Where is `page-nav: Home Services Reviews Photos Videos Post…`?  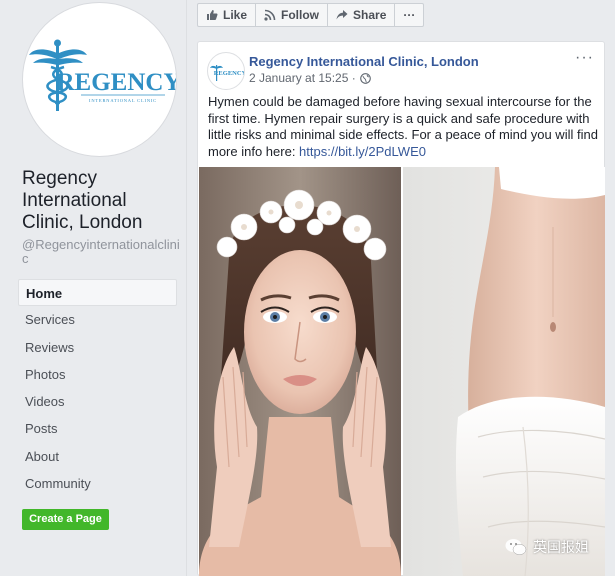
page-nav: Home Services Reviews Photos Videos Post… is located at coordinates (97, 388).